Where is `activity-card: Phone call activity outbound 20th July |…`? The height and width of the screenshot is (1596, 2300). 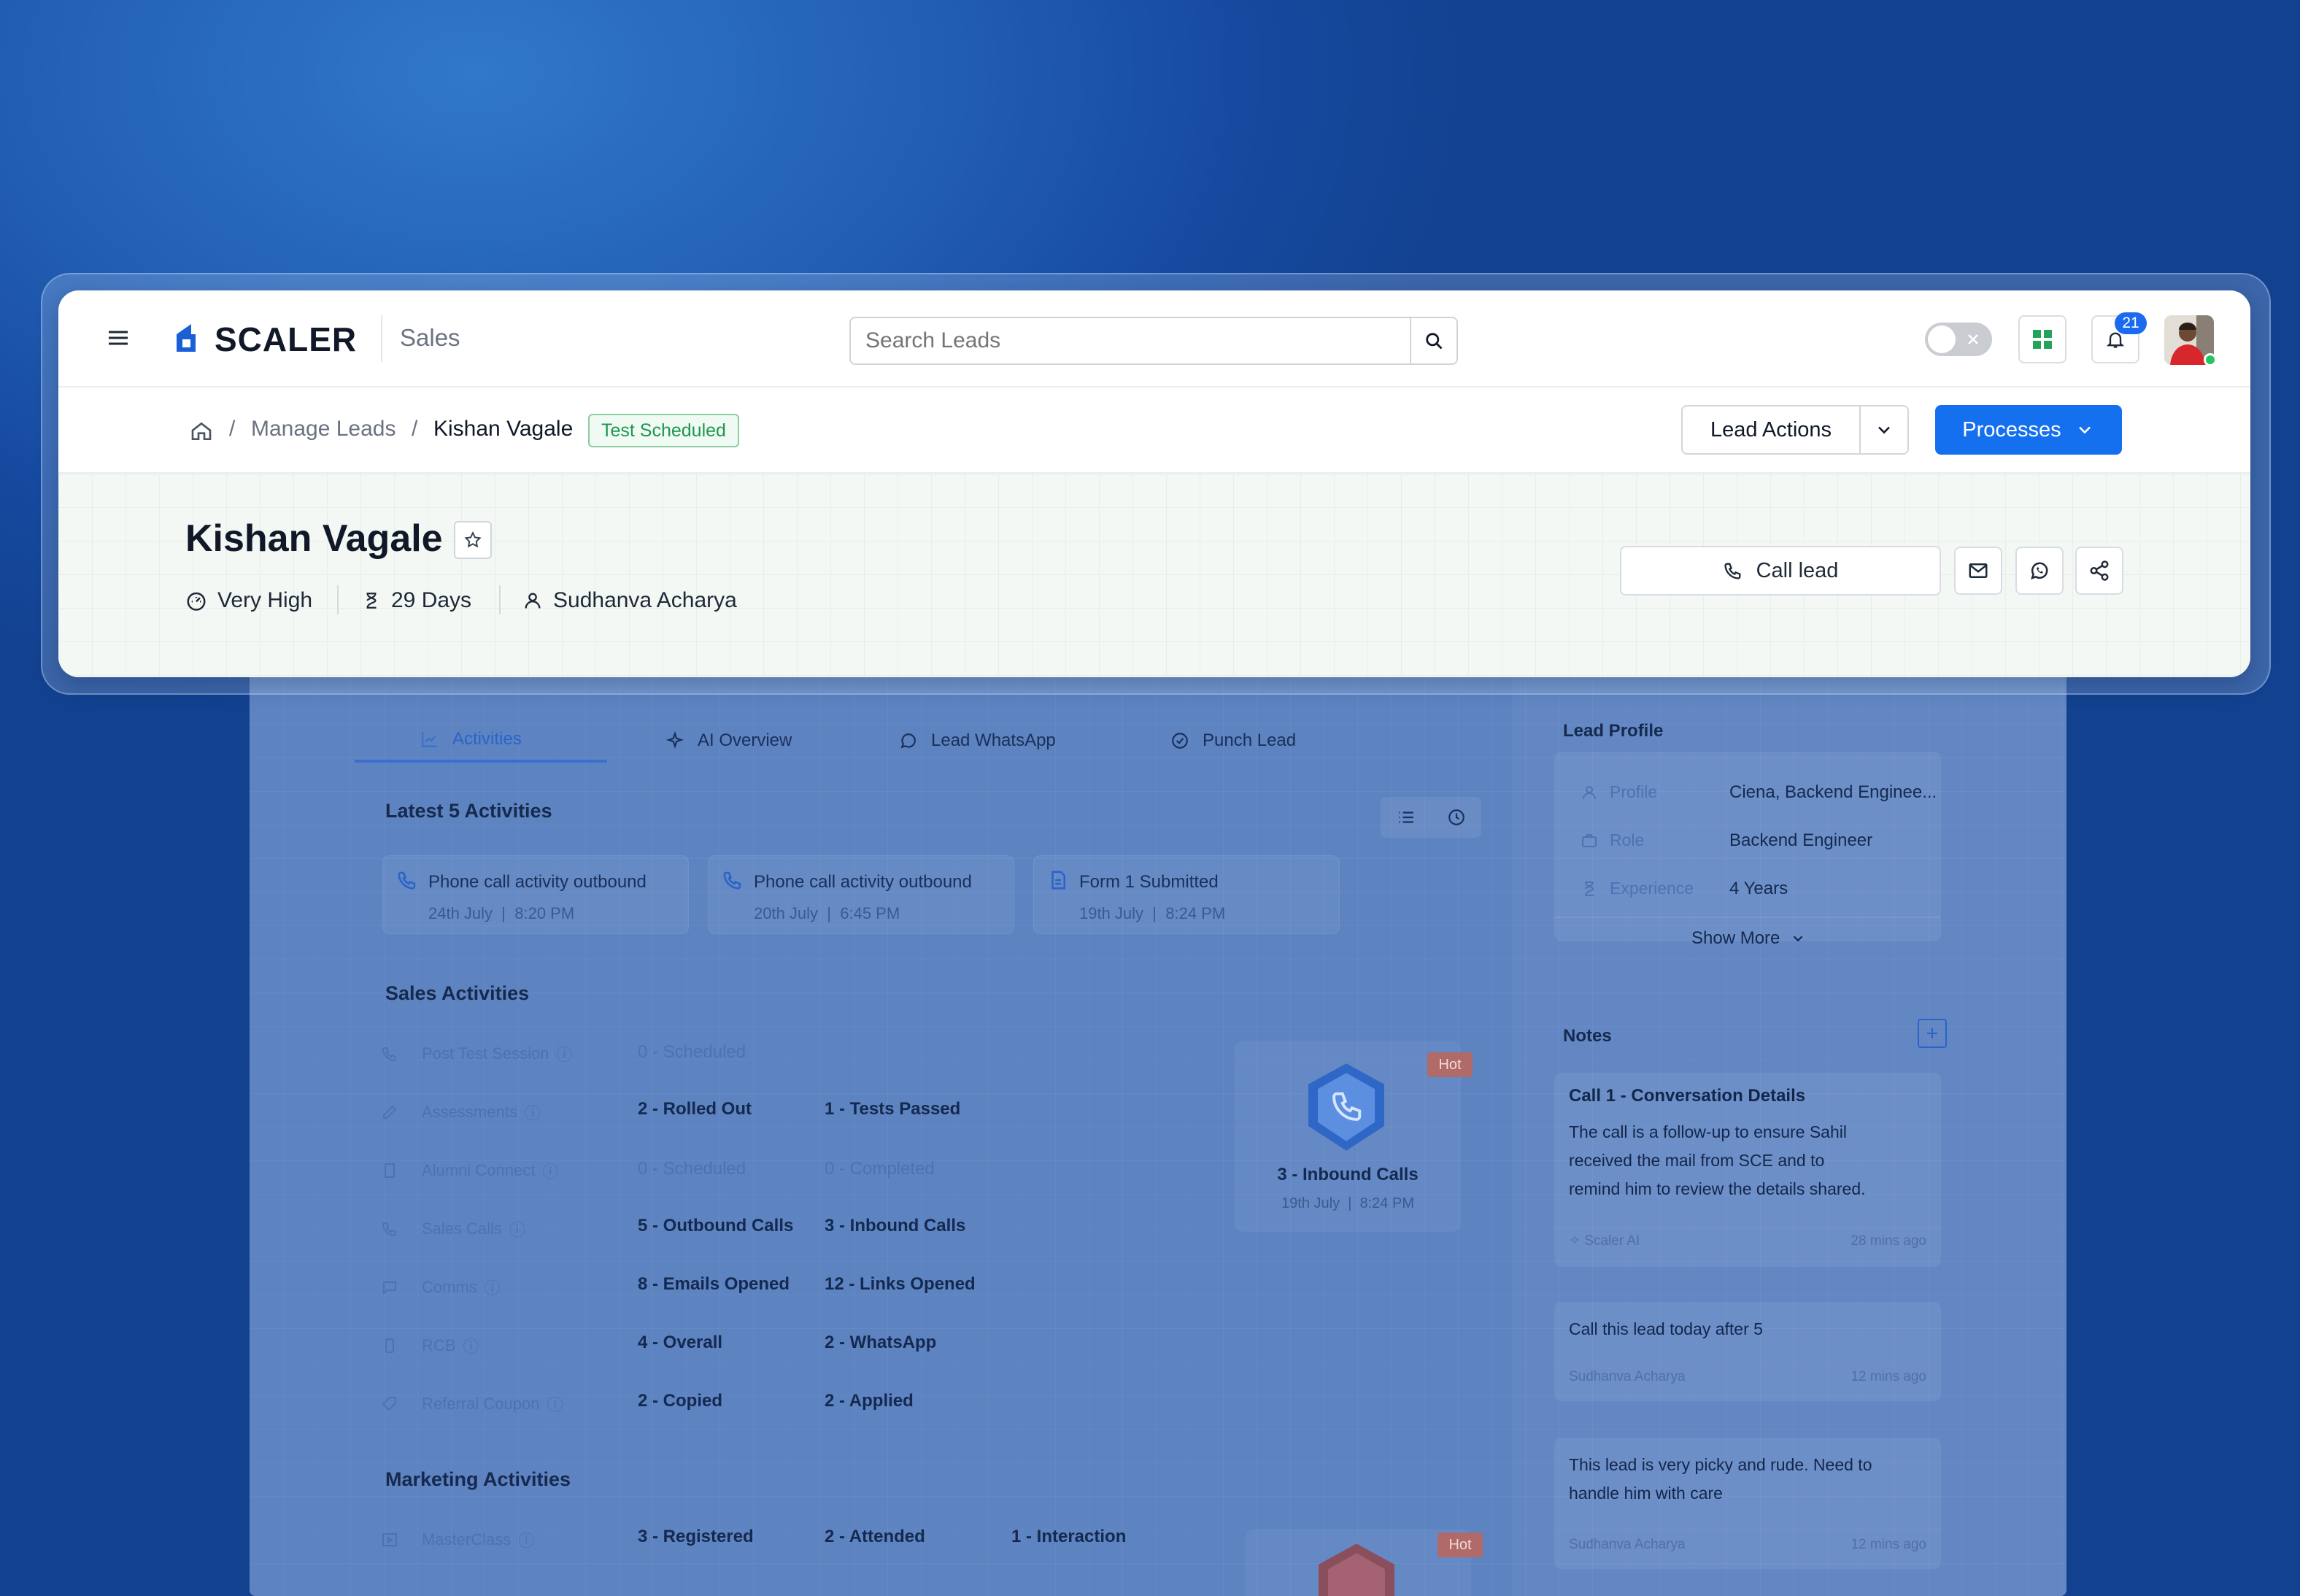
activity-card: Phone call activity outbound 20th July |… is located at coordinates (861, 894).